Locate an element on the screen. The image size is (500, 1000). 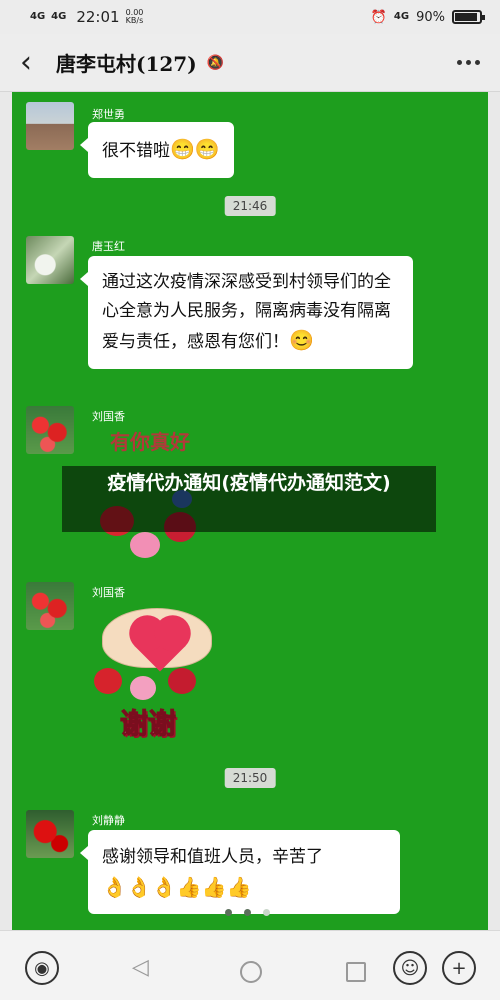
carousel-dots is located at coordinates (247, 912).